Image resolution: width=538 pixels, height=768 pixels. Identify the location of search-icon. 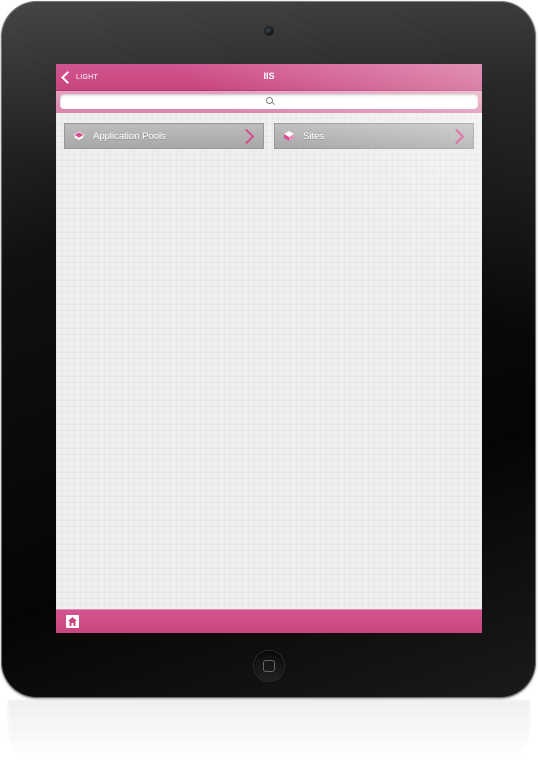
(269, 100).